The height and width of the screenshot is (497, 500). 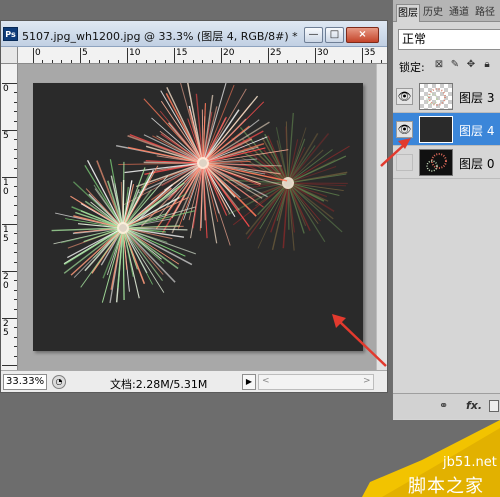 What do you see at coordinates (471, 65) in the screenshot?
I see `lock-position-icon: ✥` at bounding box center [471, 65].